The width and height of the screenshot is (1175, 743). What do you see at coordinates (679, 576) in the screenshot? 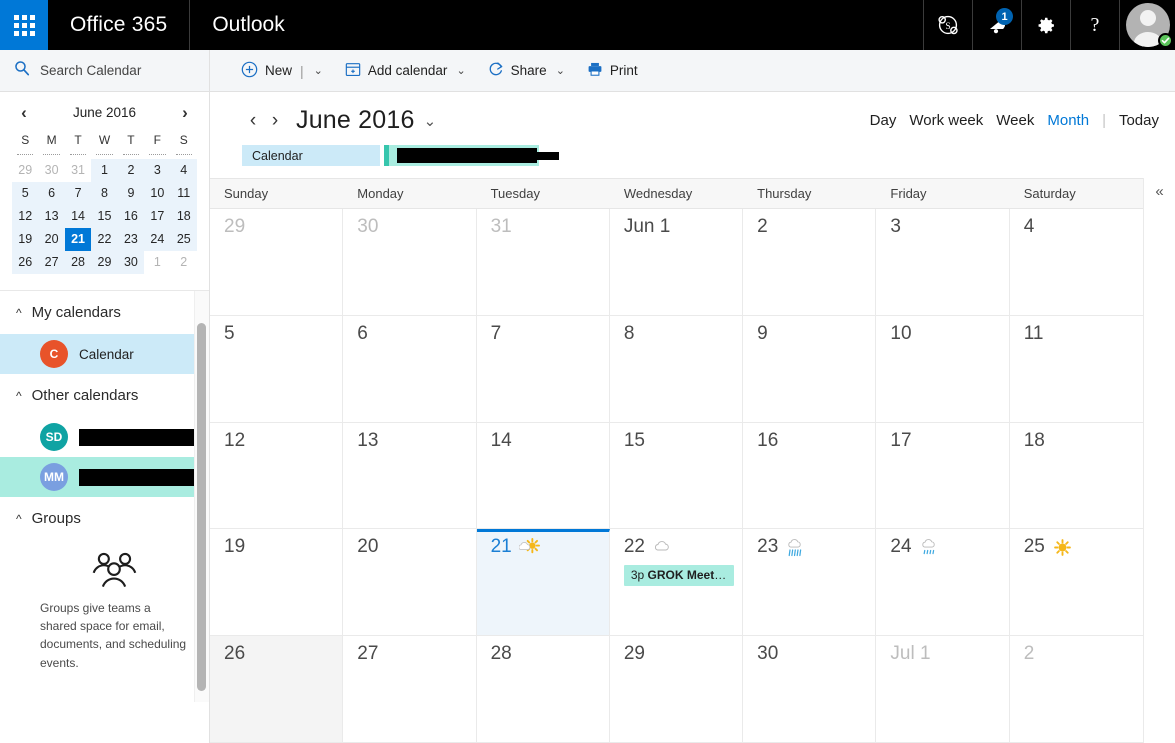
I see `calendar-event: 3p GROK Meeting` at bounding box center [679, 576].